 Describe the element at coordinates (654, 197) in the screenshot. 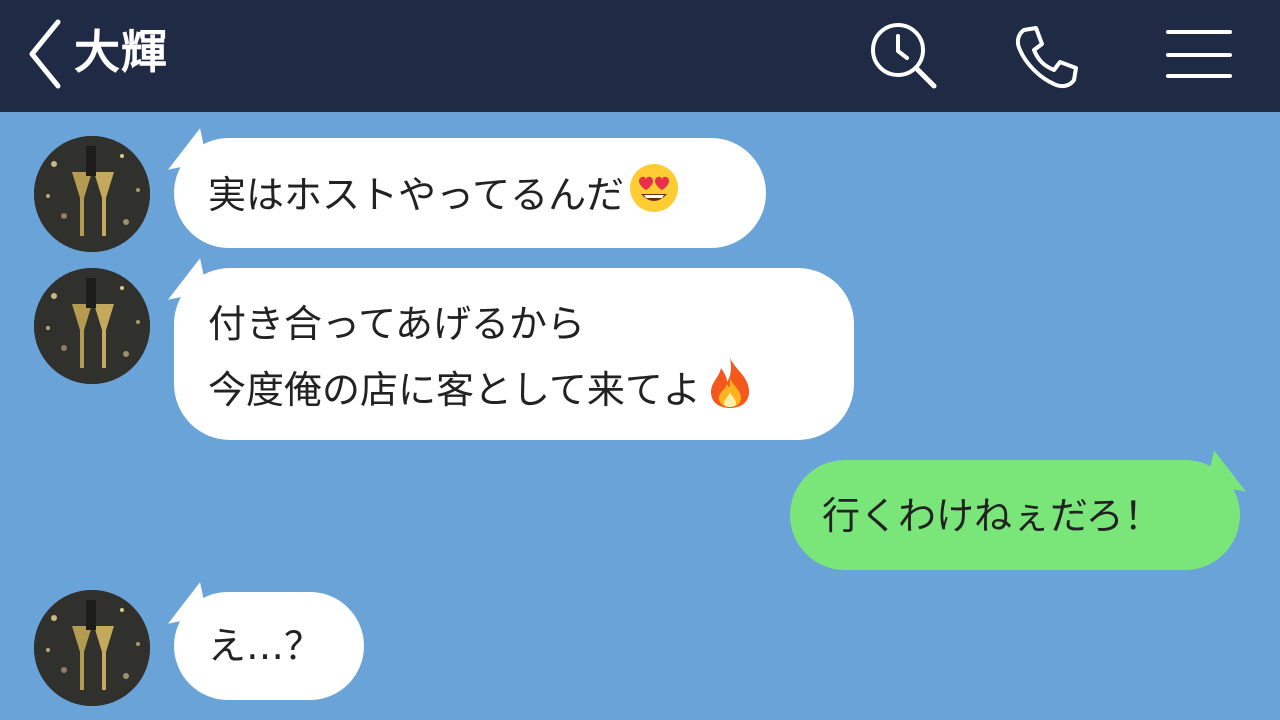

I see `heart-eyes-emoji` at that location.